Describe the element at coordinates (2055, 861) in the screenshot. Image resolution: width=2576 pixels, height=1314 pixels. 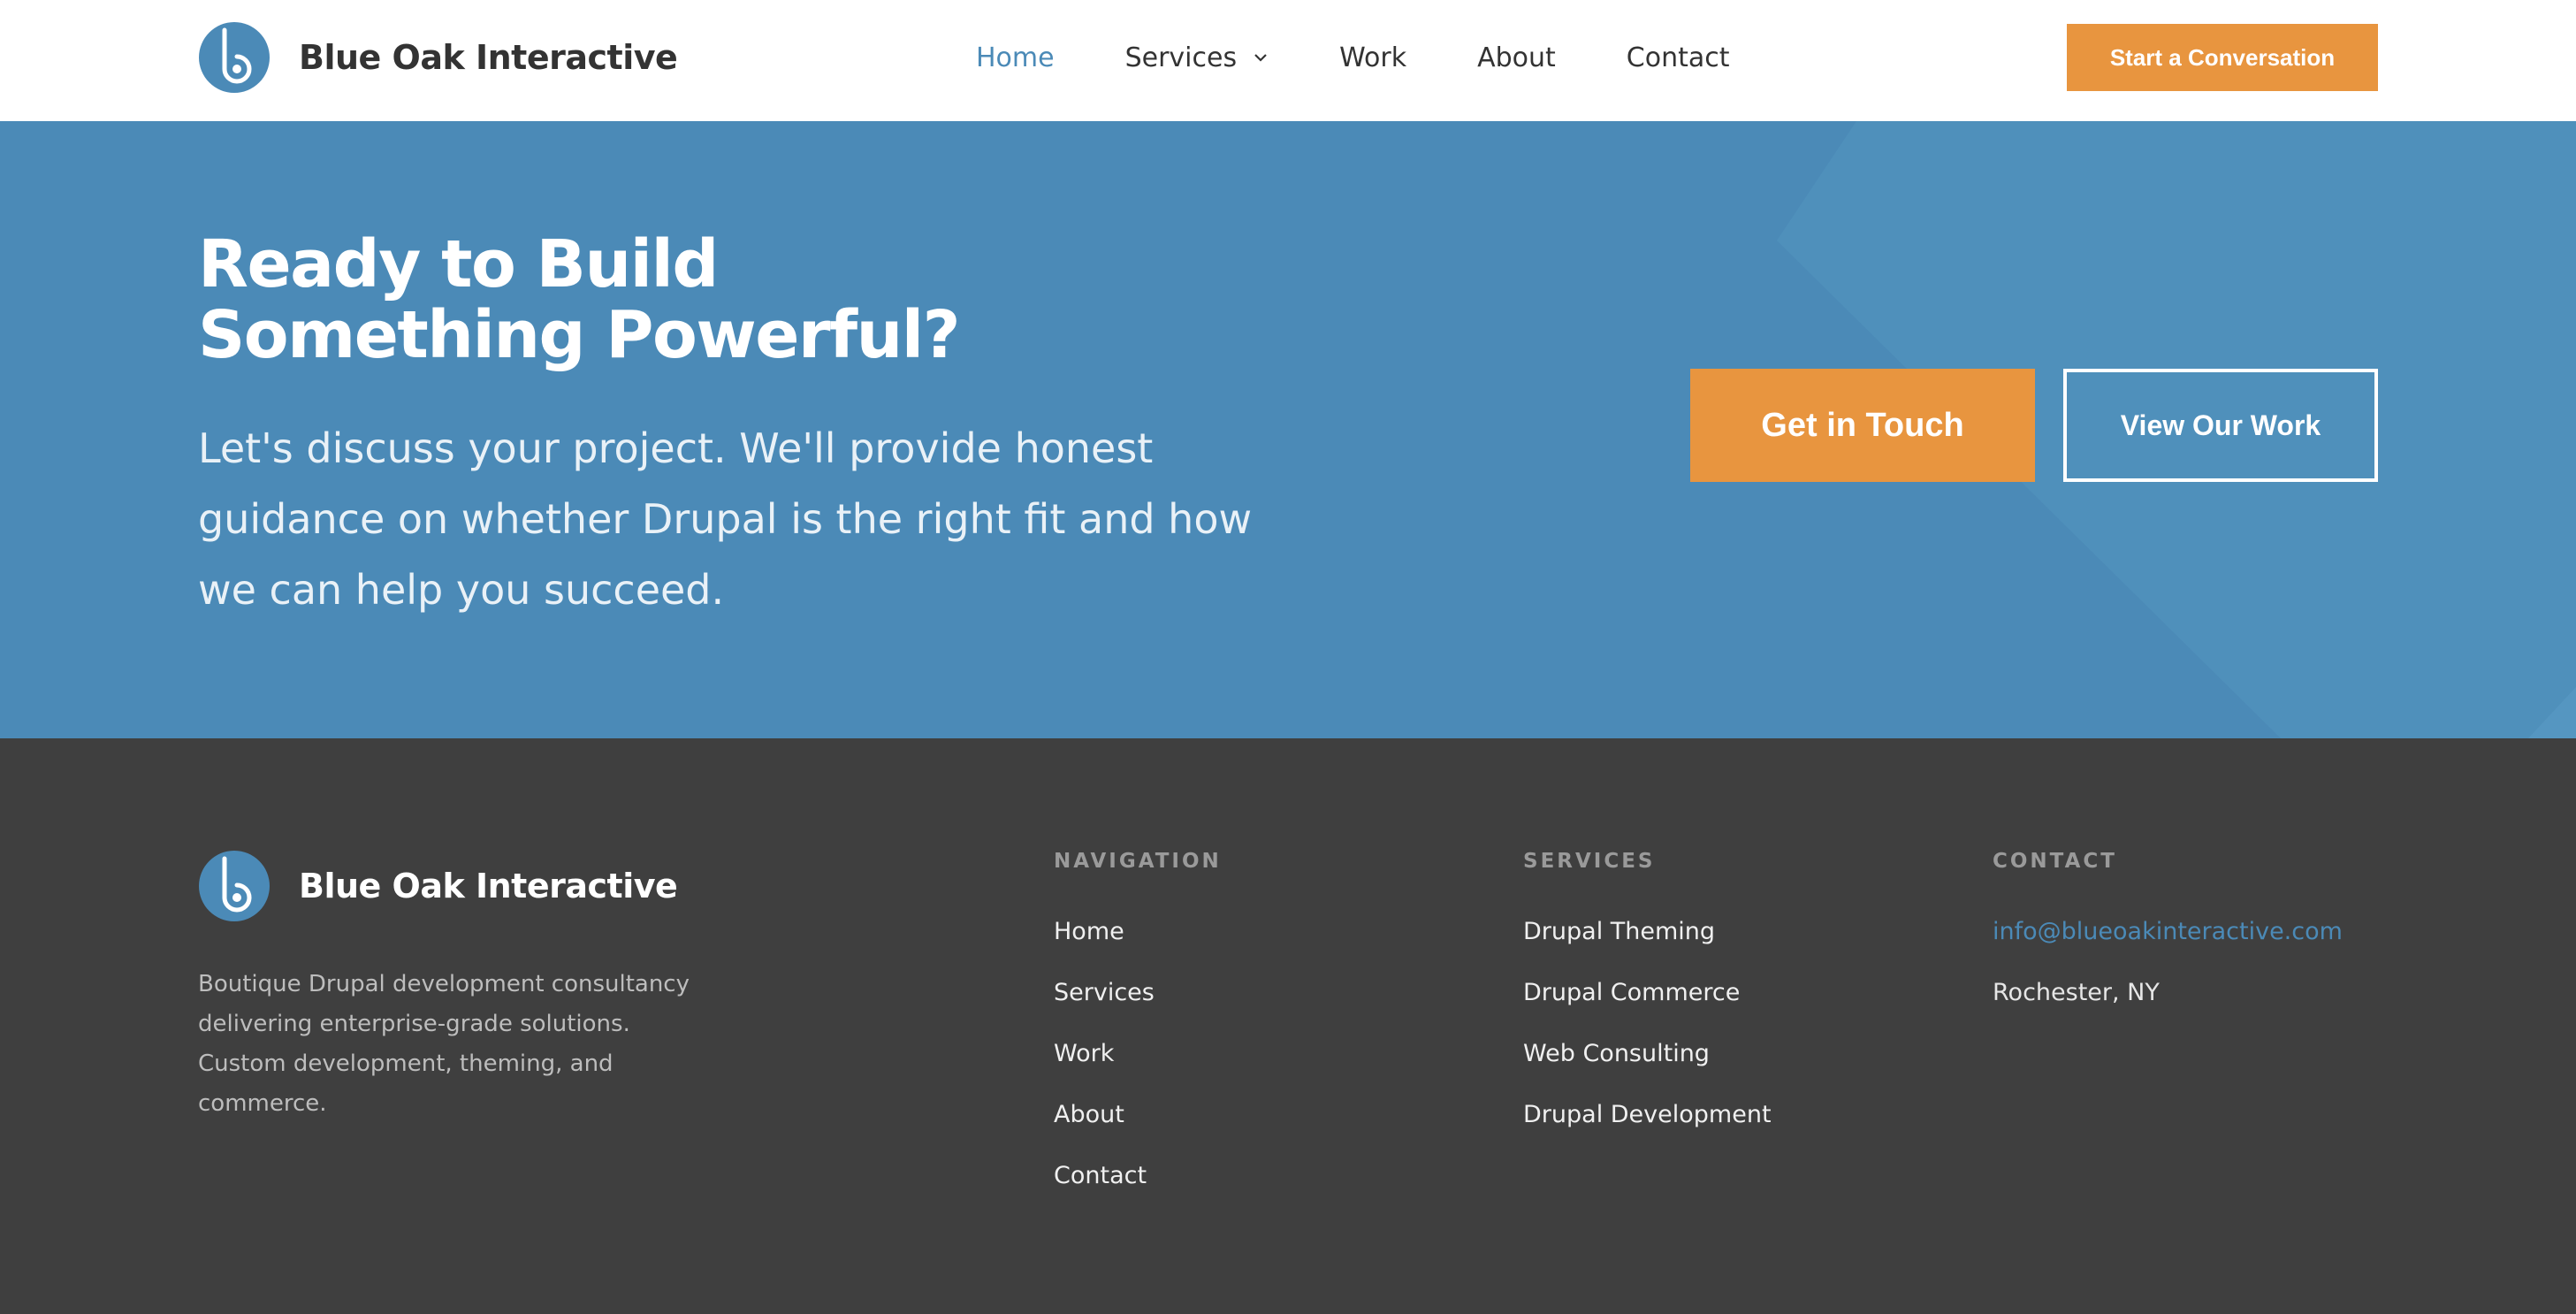
I see `footer-contact-heading: CONTACT` at that location.